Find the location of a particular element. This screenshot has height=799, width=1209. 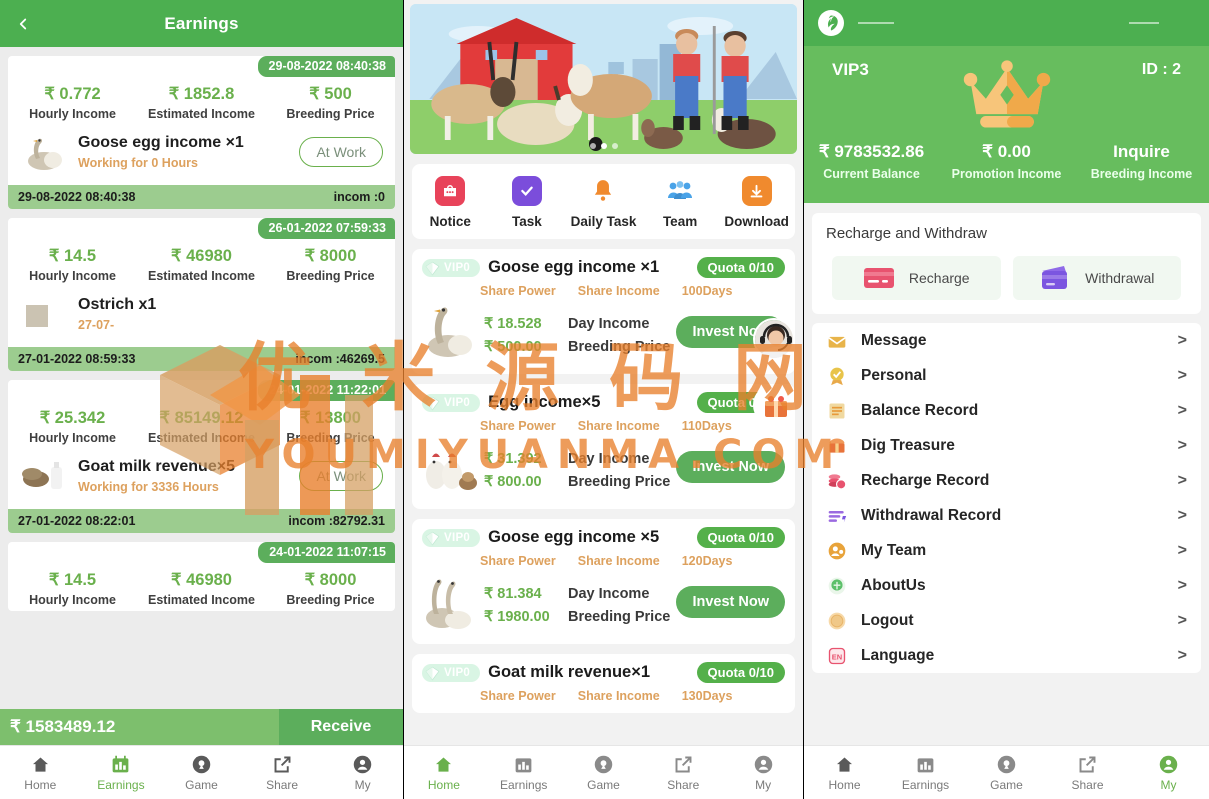

day-income-label: Day Income is located at coordinates (609, 459).